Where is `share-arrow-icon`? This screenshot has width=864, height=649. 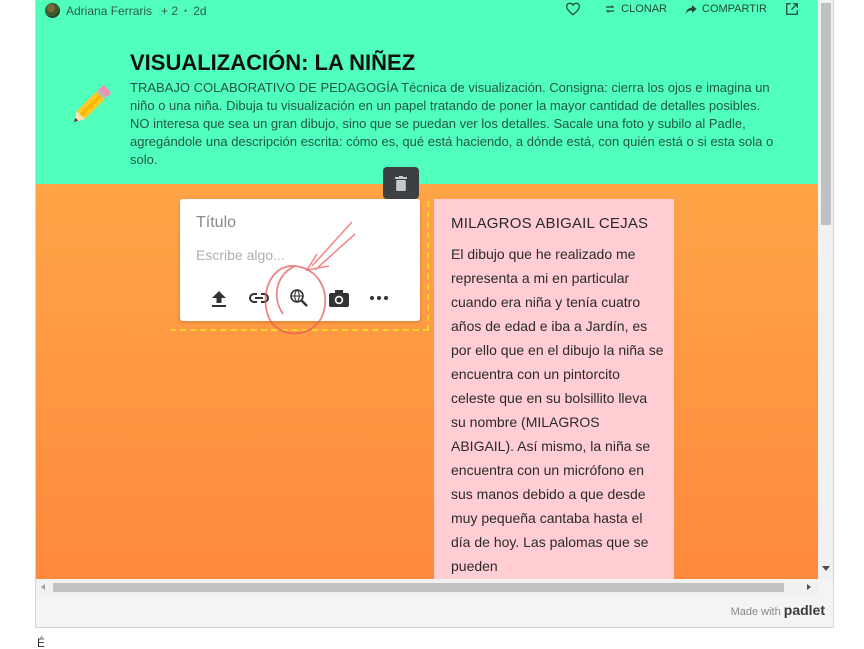 share-arrow-icon is located at coordinates (691, 9).